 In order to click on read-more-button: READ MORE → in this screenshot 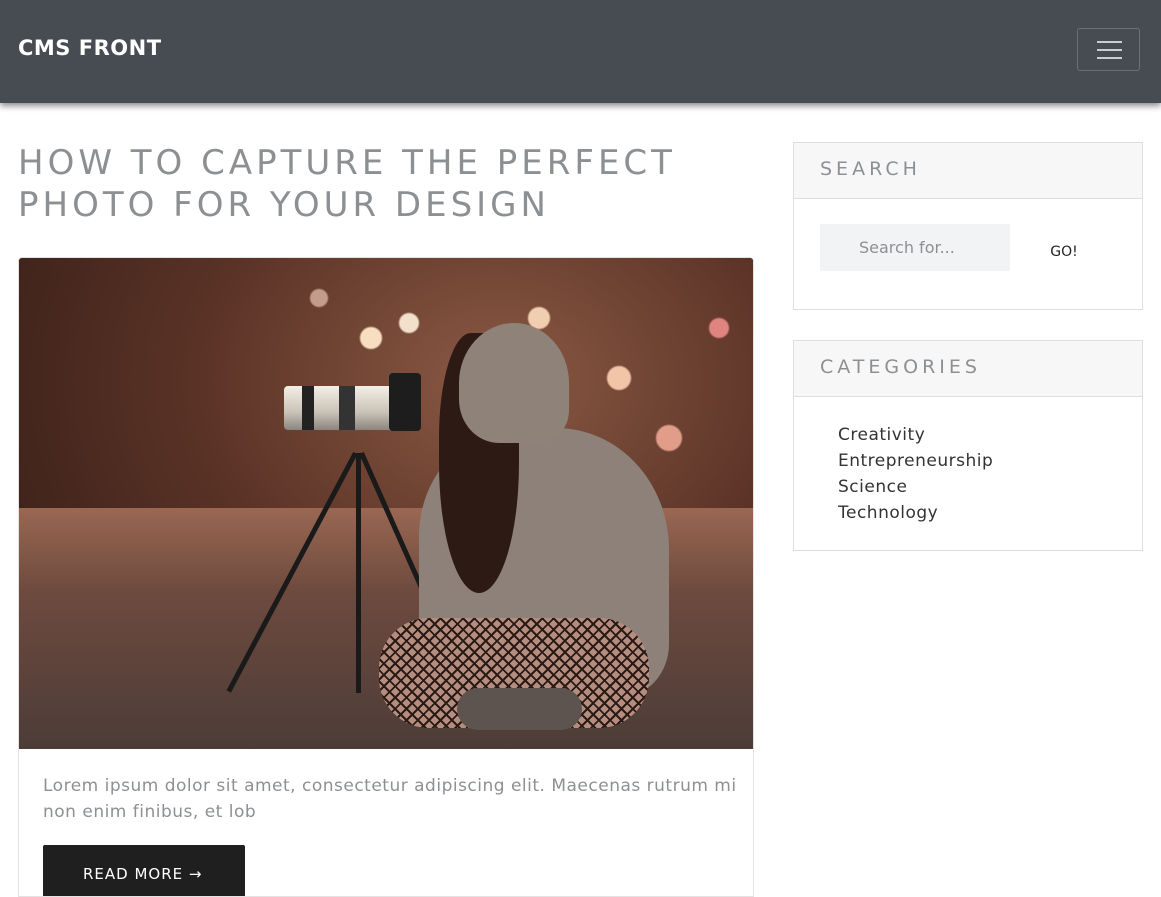, I will do `click(144, 870)`.